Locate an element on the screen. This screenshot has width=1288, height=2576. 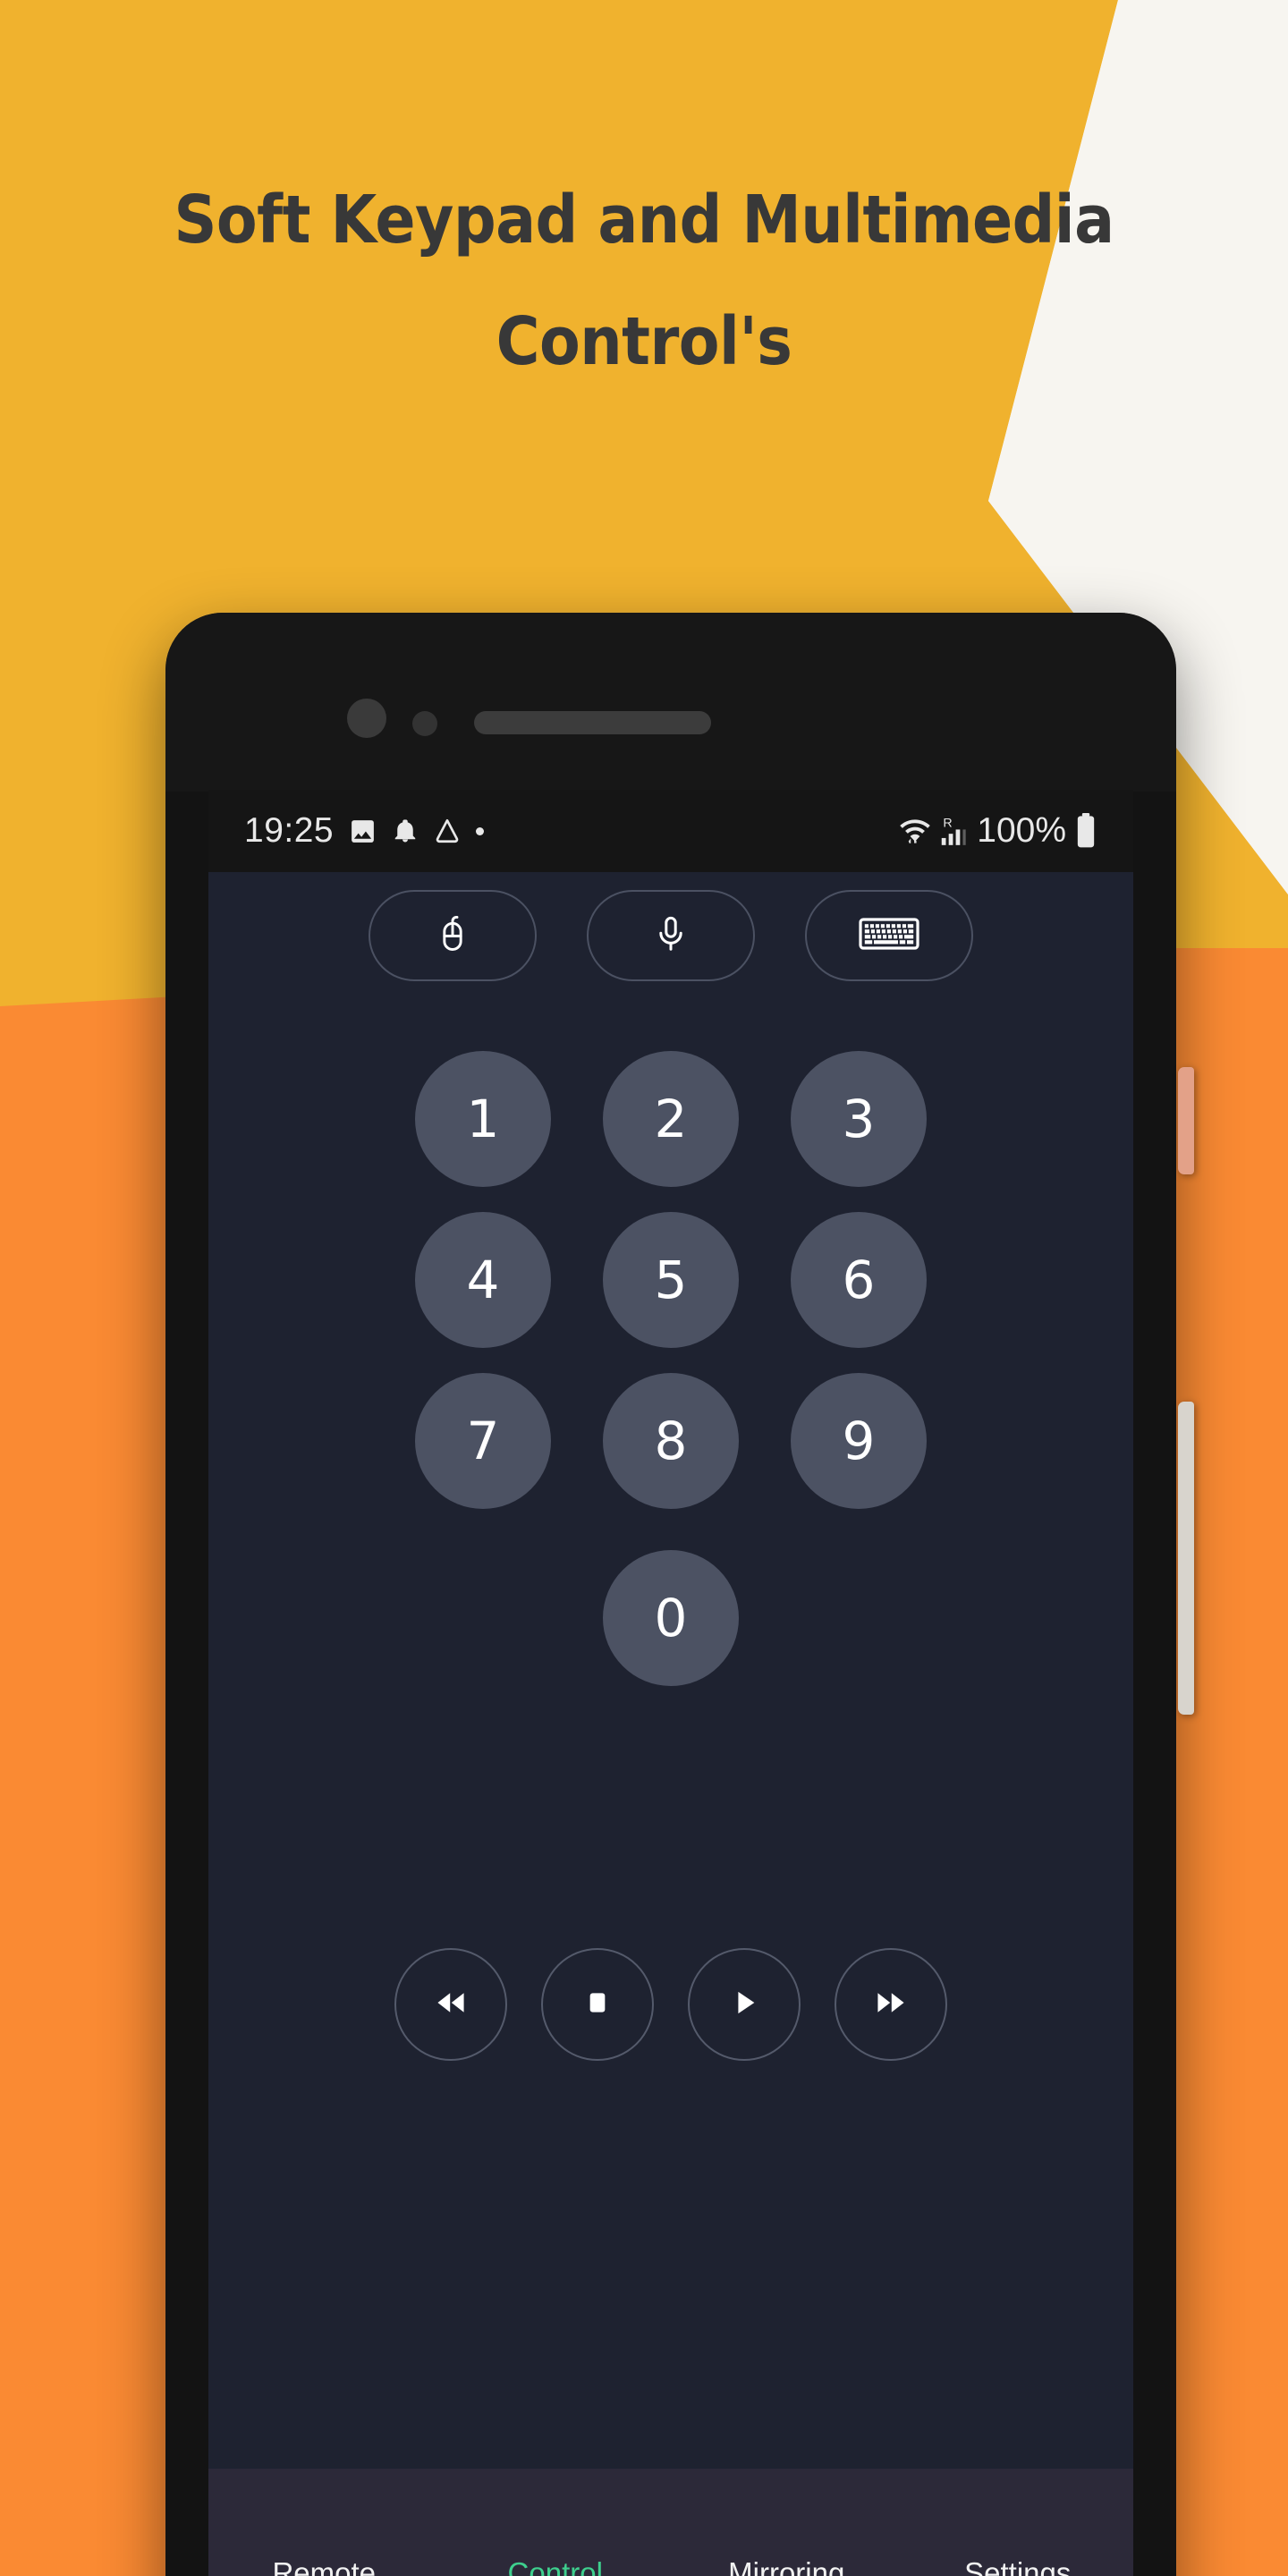
keypad-row: 7 8 9 is located at coordinates (671, 1441).